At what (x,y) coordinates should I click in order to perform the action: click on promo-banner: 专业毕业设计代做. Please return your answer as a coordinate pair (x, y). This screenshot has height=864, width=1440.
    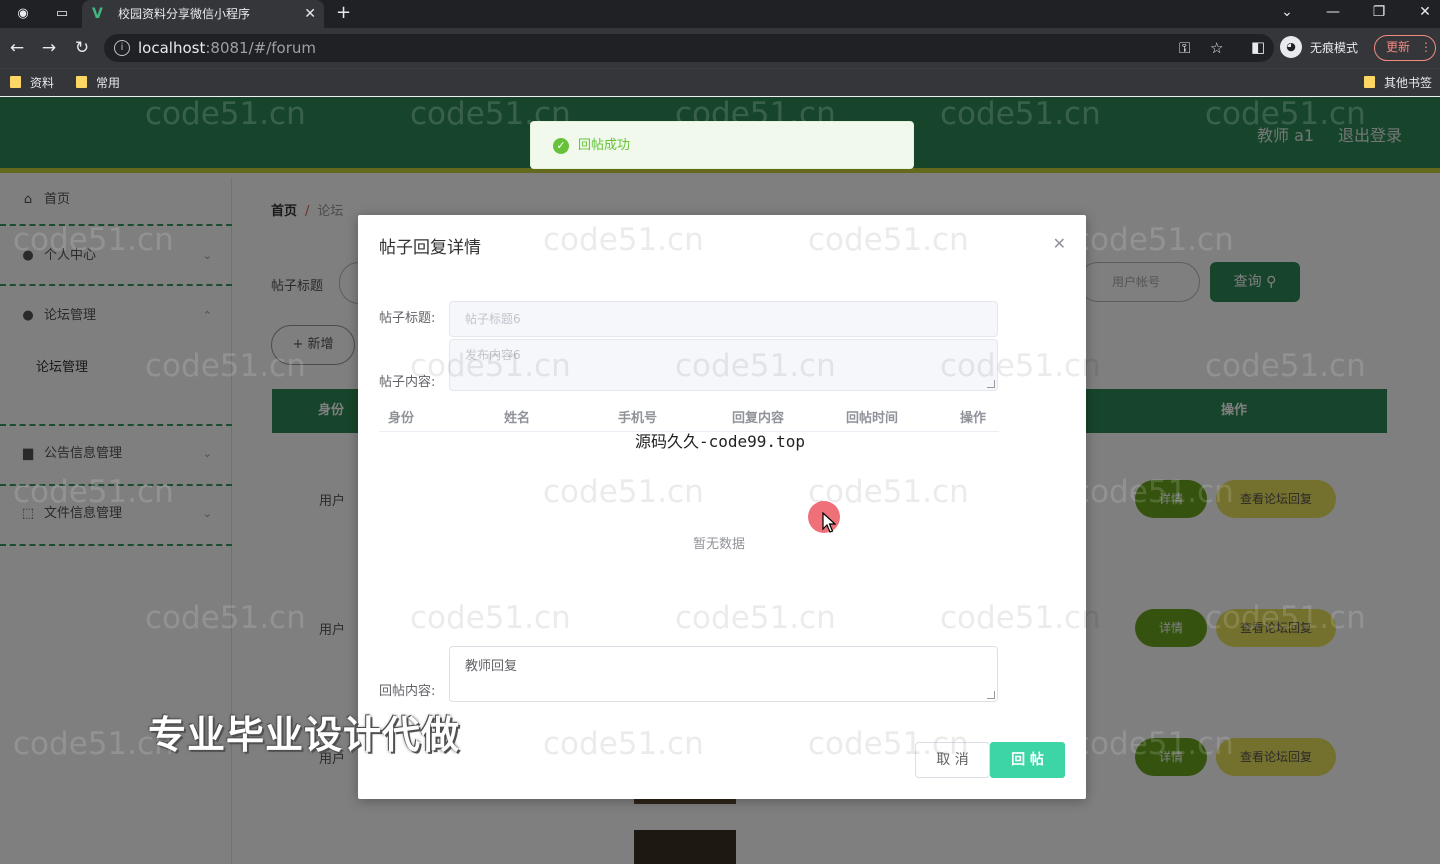
    Looking at the image, I should click on (304, 735).